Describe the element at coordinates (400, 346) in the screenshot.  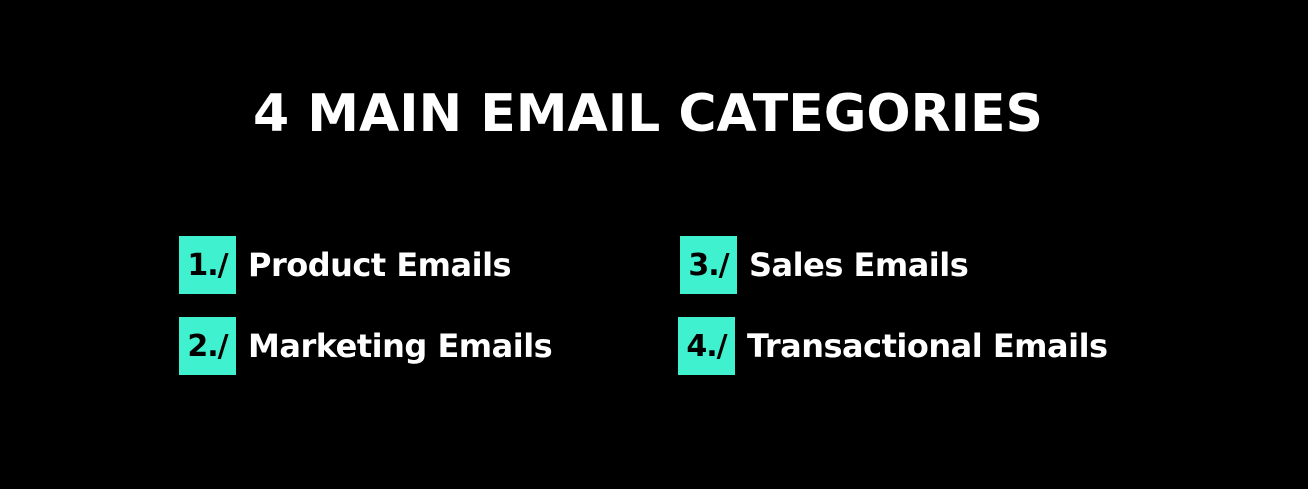
I see `category-label: Marketing Emails` at that location.